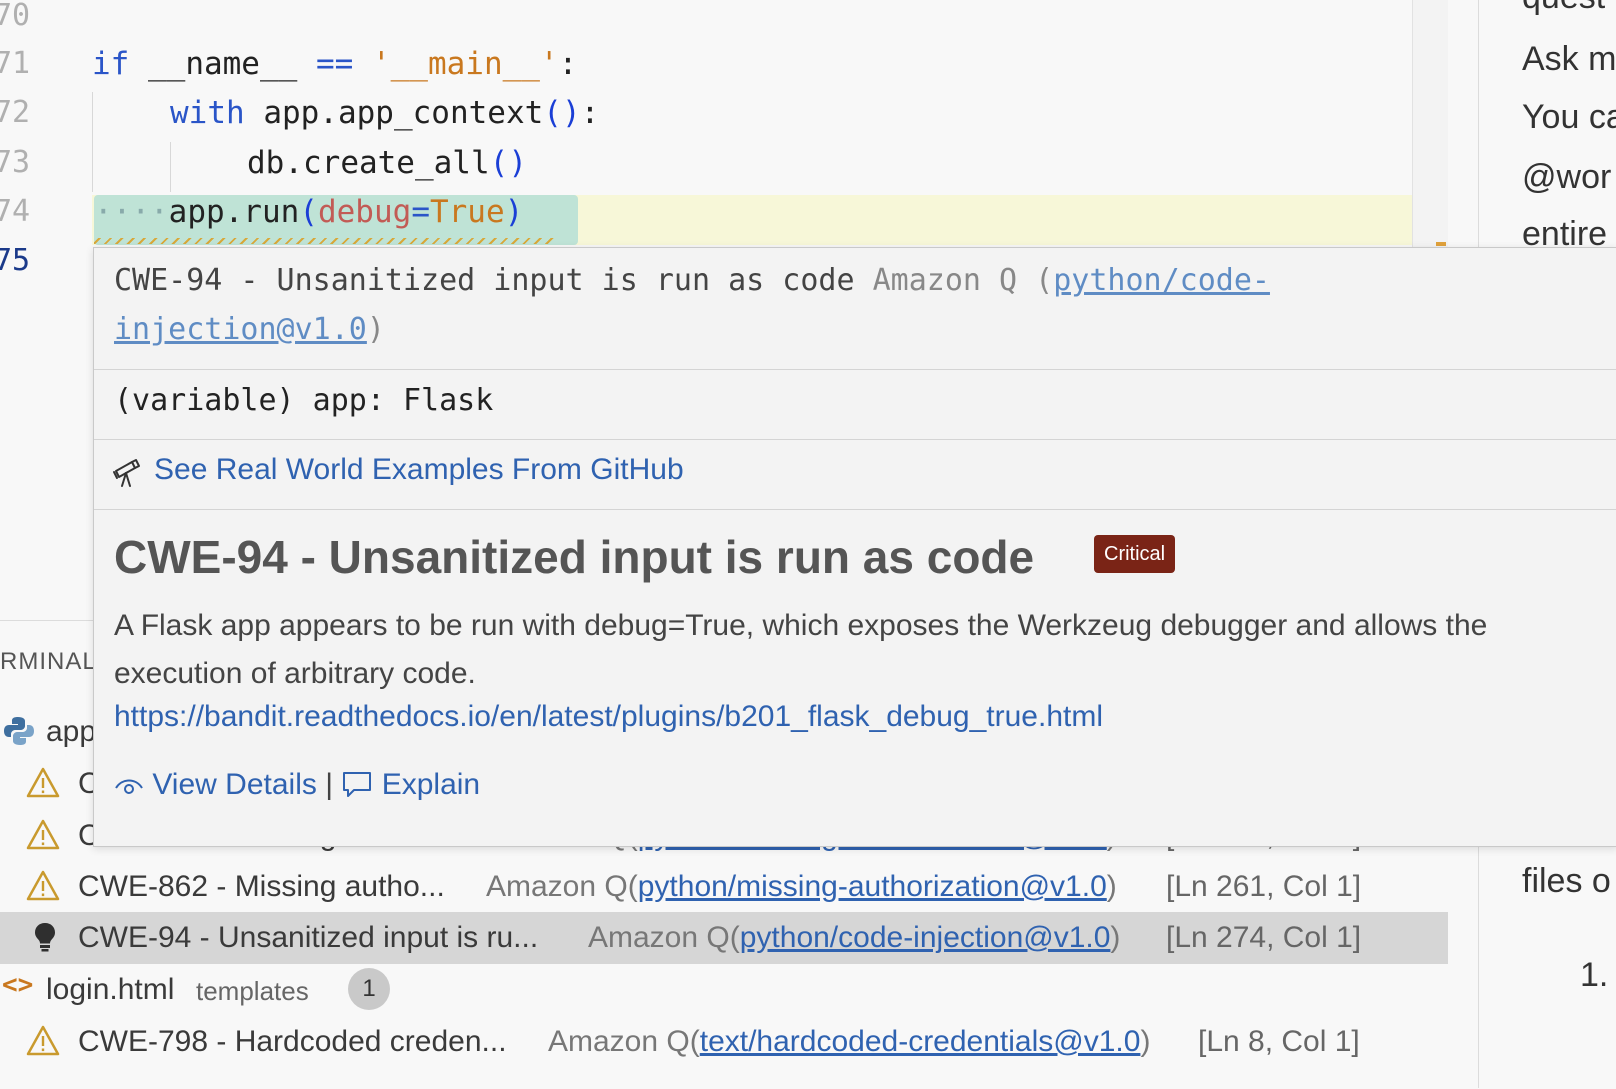  I want to click on problem-location: [Ln 261, Col 1], so click(1264, 886).